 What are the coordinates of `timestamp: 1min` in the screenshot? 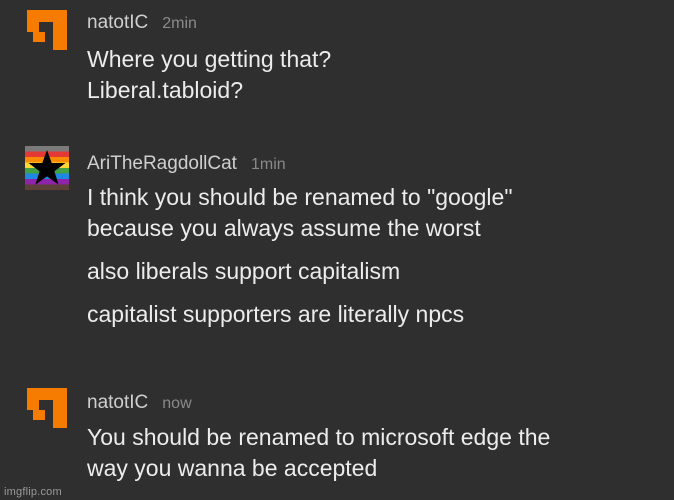 It's located at (268, 164).